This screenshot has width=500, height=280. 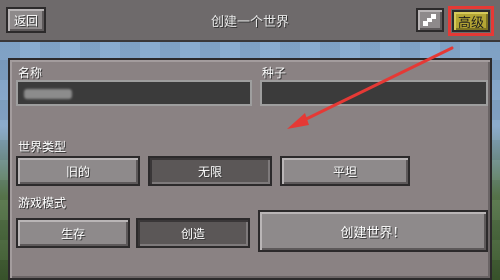 What do you see at coordinates (210, 171) in the screenshot?
I see `world-type-infinite-button: 无限` at bounding box center [210, 171].